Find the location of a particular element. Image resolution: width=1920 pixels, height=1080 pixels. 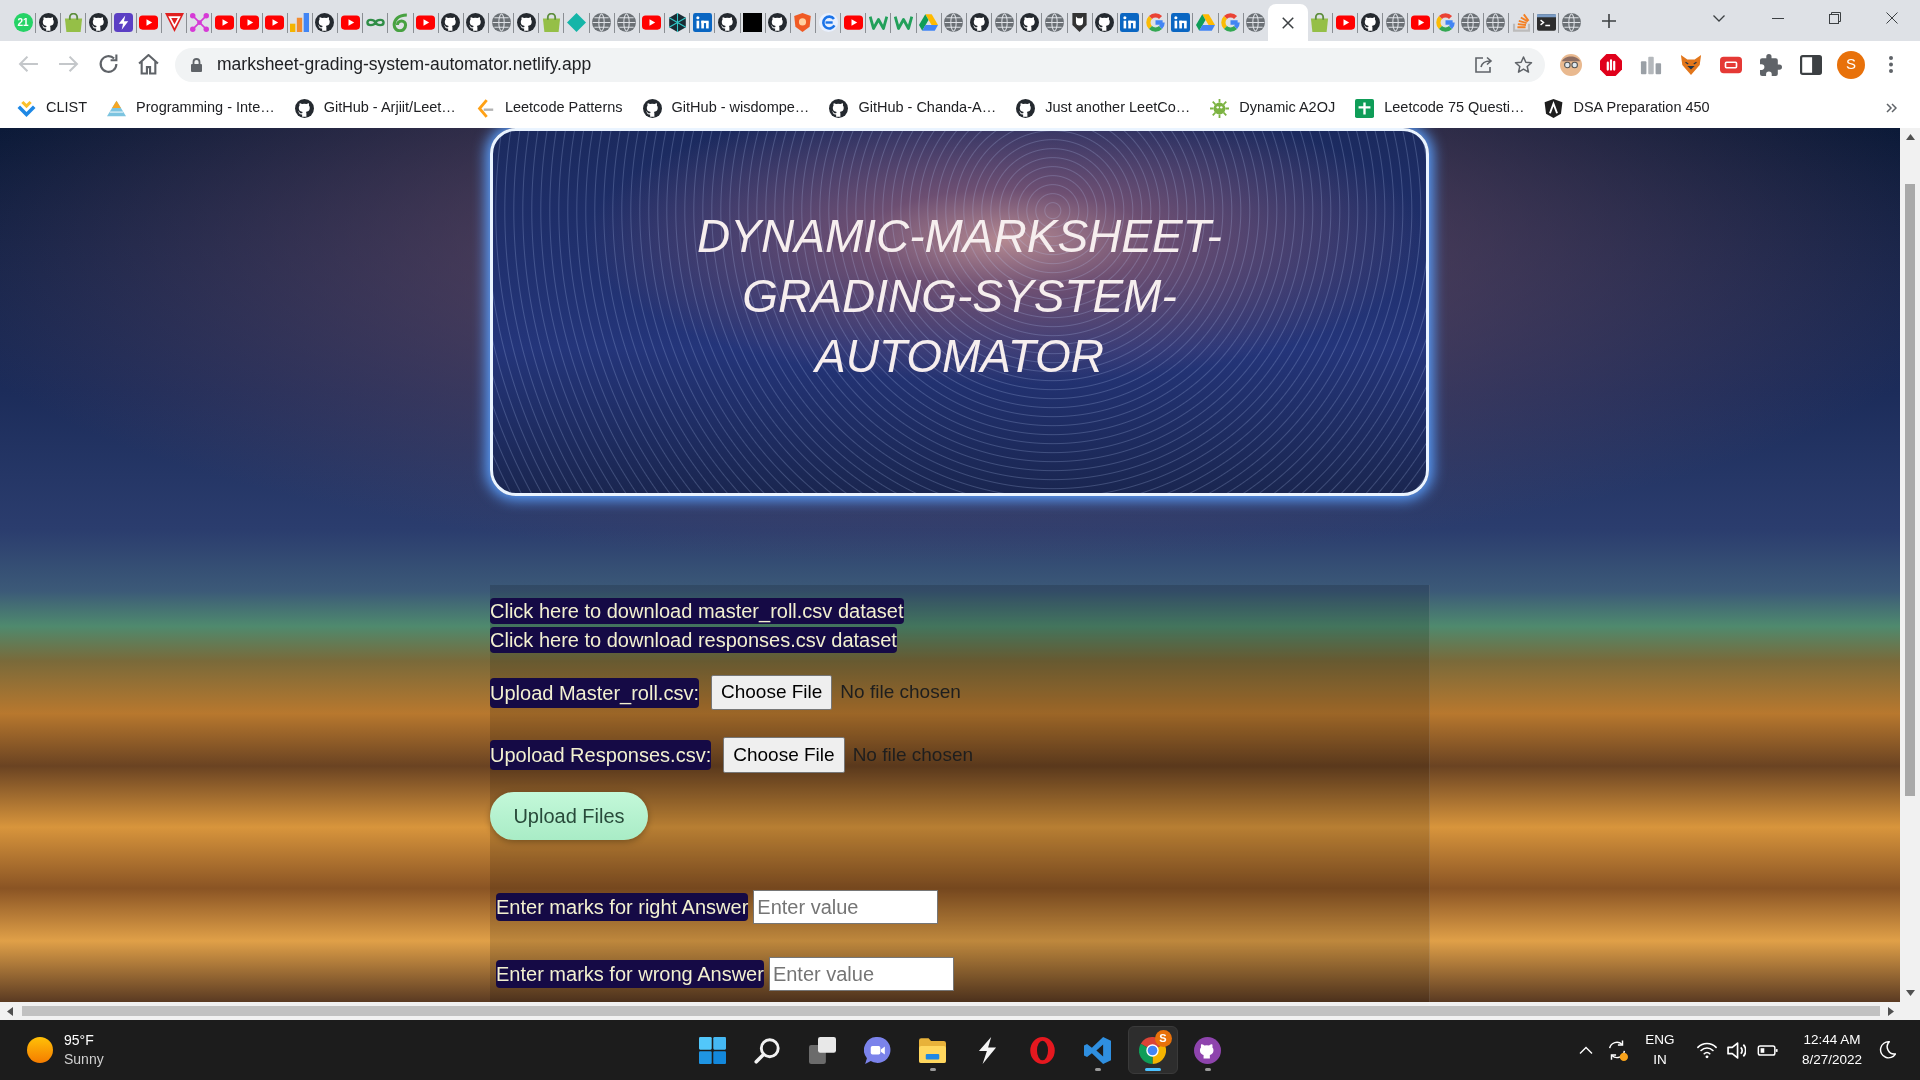

language-indicator: ENG IN is located at coordinates (1660, 1050).